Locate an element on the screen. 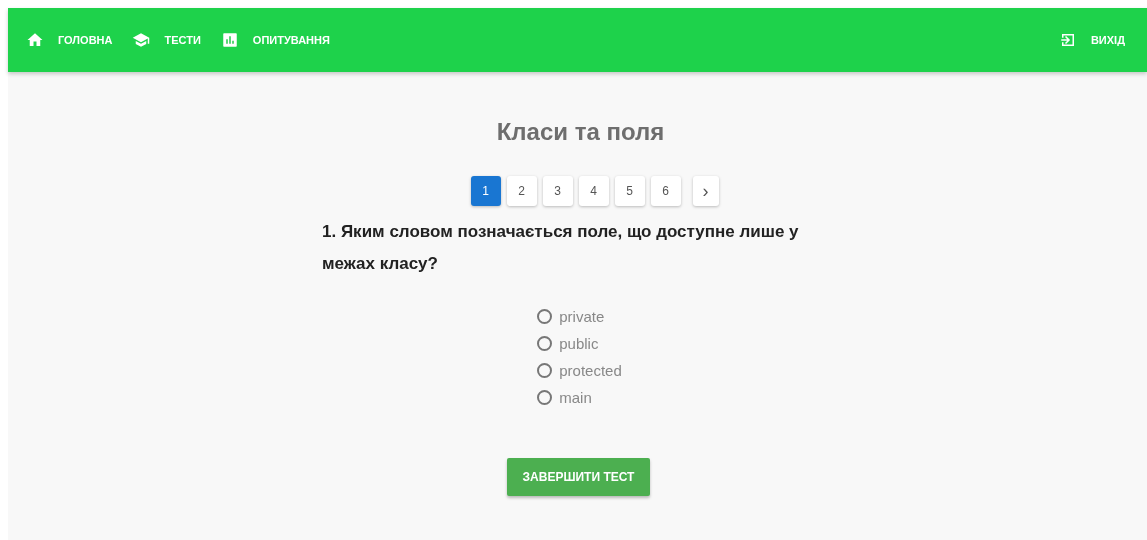  graduation-cap-icon is located at coordinates (141, 40).